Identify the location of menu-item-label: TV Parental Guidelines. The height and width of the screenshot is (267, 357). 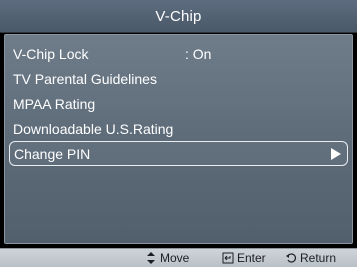
(85, 78).